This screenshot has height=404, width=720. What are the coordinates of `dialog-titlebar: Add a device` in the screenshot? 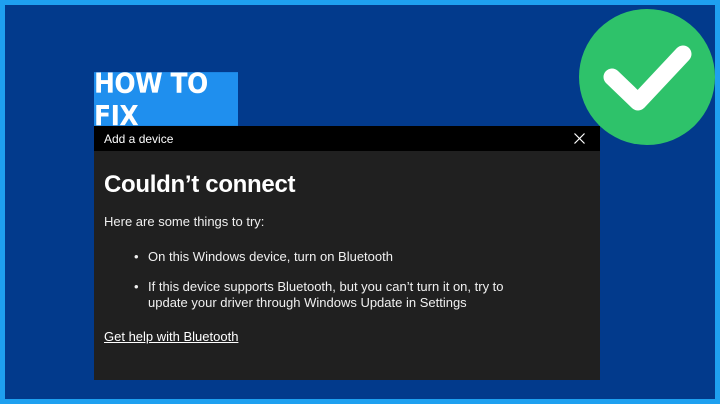 It's located at (347, 138).